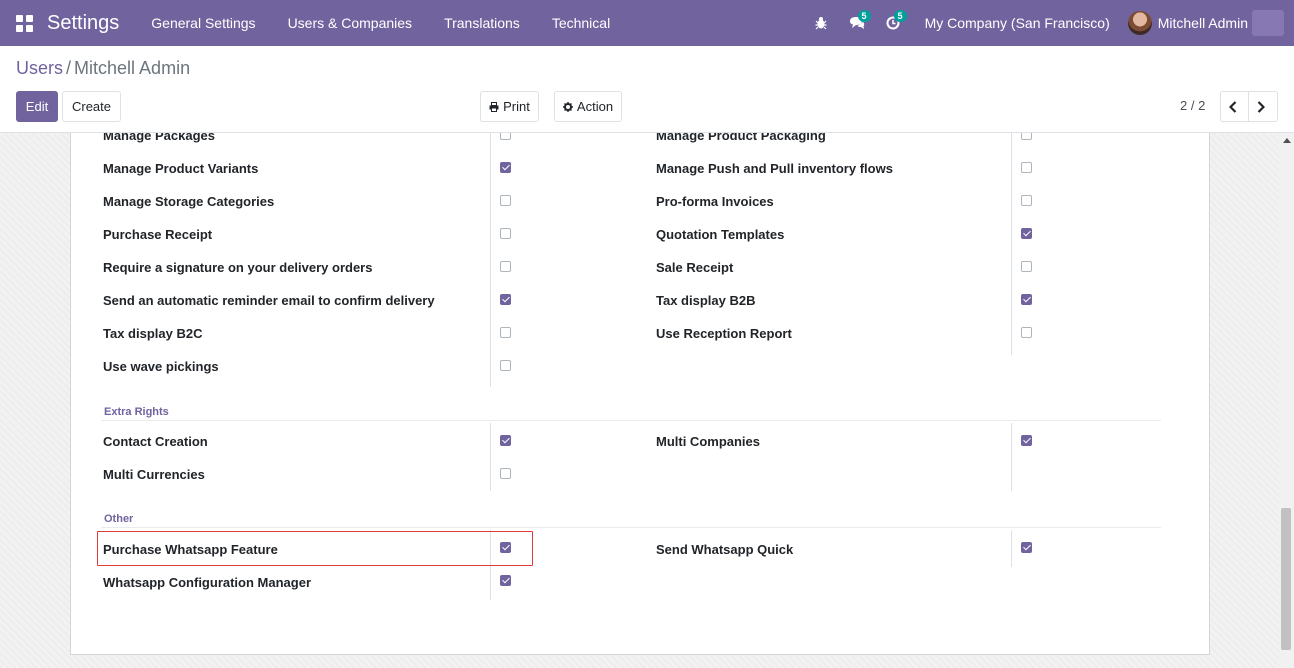  I want to click on right-label: Manage Product Variants, so click(181, 168).